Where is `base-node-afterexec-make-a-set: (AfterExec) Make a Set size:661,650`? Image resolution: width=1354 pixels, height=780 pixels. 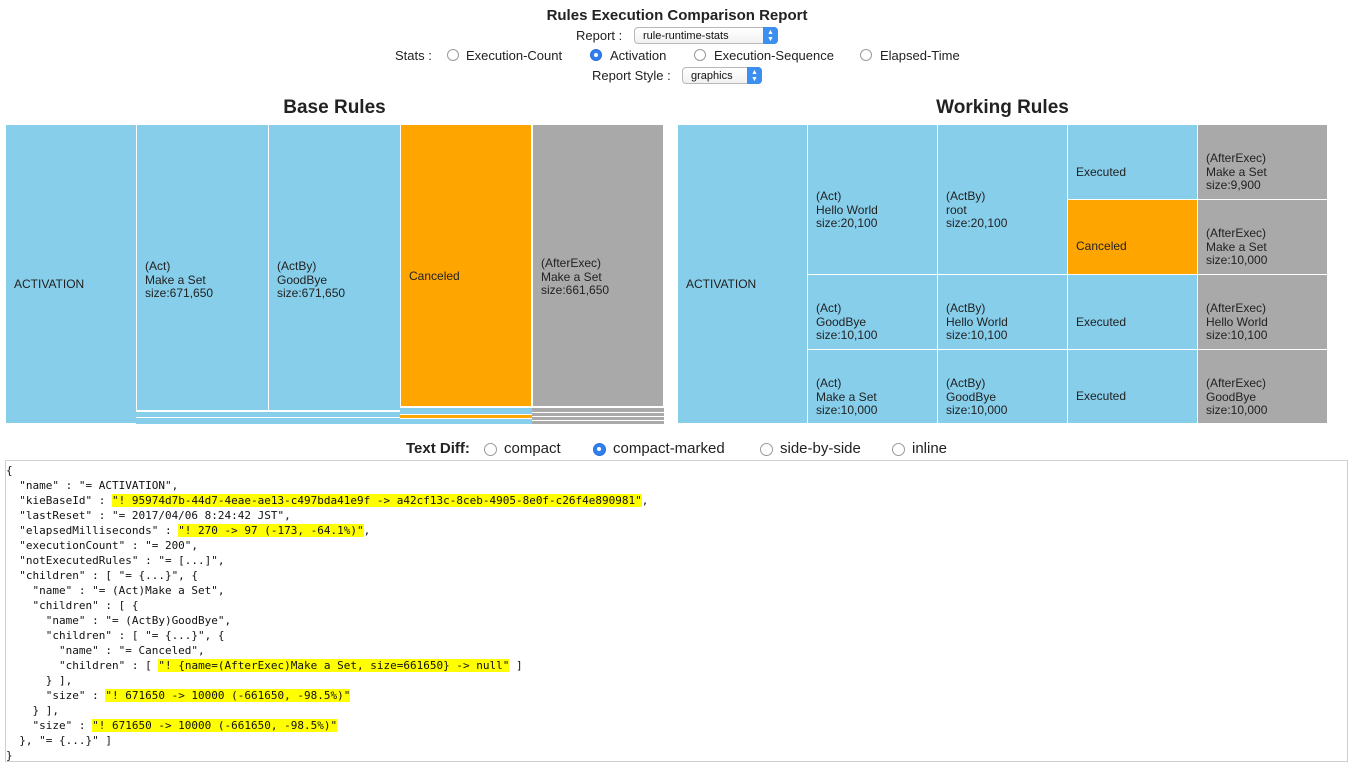 base-node-afterexec-make-a-set: (AfterExec) Make a Set size:661,650 is located at coordinates (598, 265).